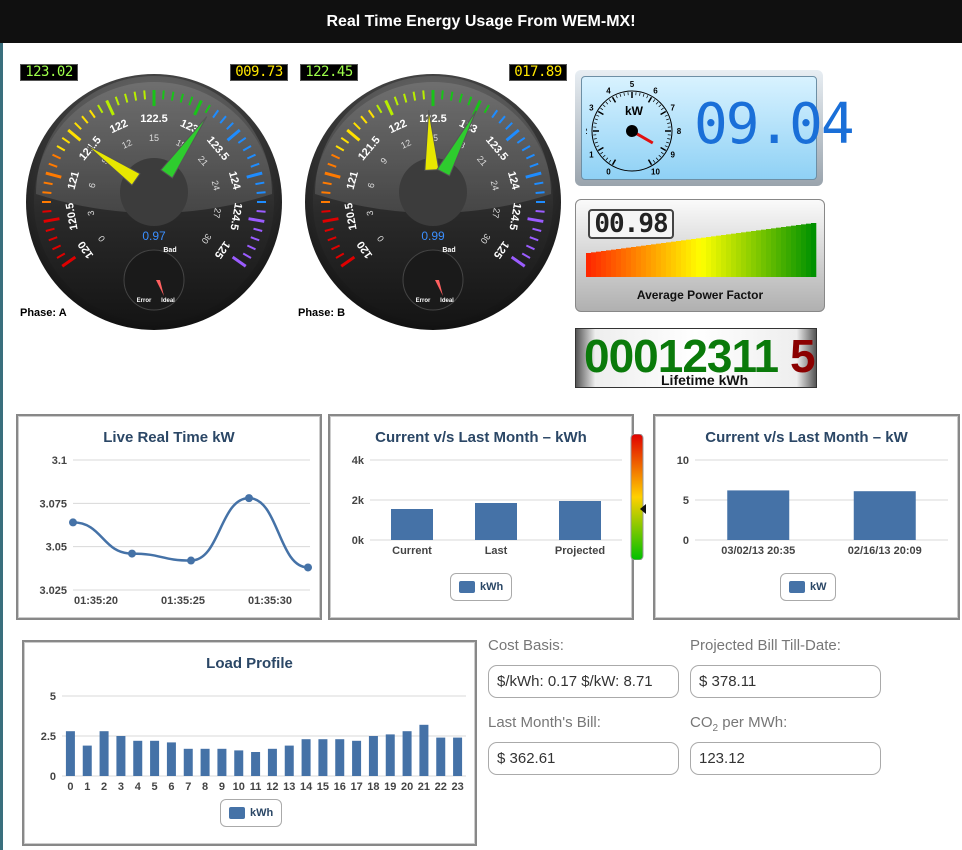 The height and width of the screenshot is (850, 962). Describe the element at coordinates (818, 587) in the screenshot. I see `legend-label: kW` at that location.